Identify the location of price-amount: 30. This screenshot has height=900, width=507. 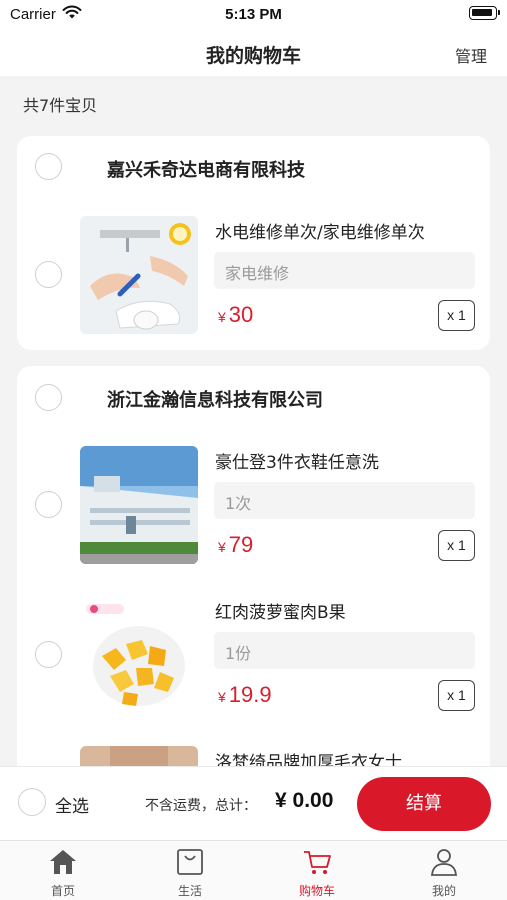
(241, 314).